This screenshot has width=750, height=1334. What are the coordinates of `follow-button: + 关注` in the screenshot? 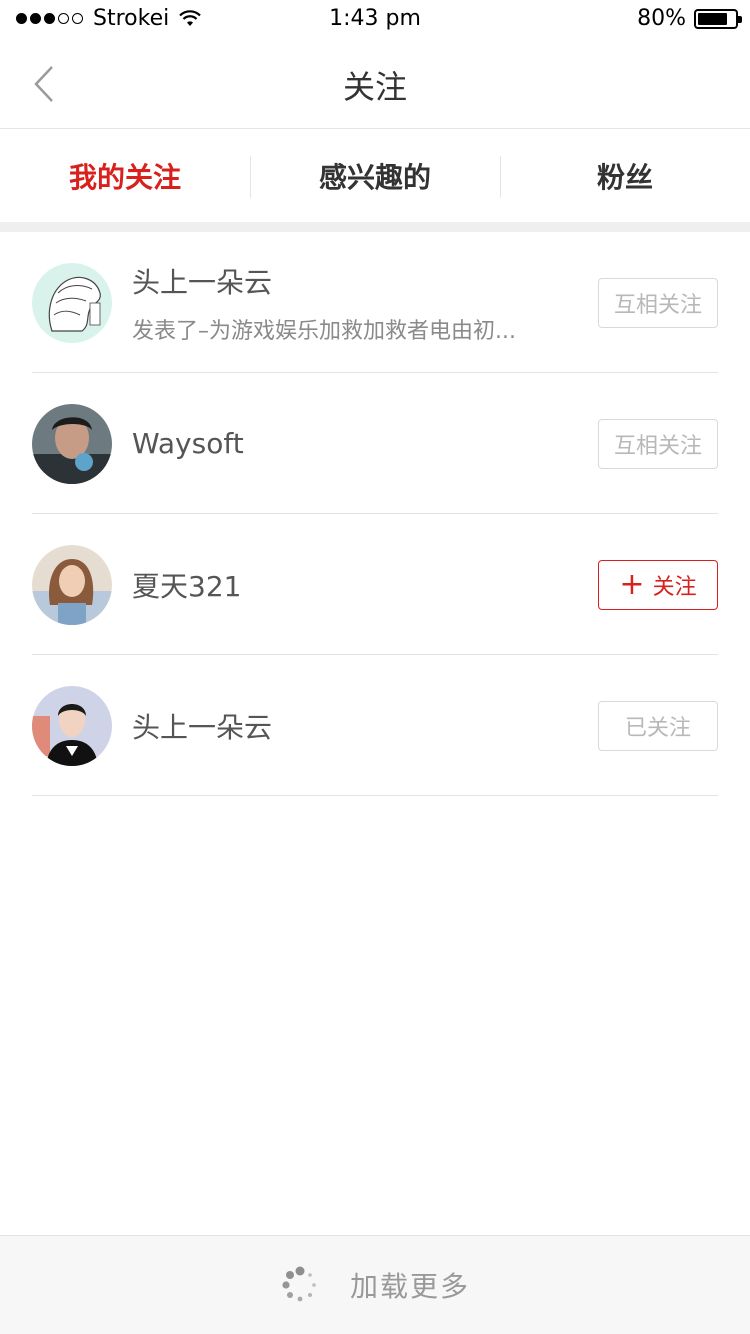 It's located at (658, 585).